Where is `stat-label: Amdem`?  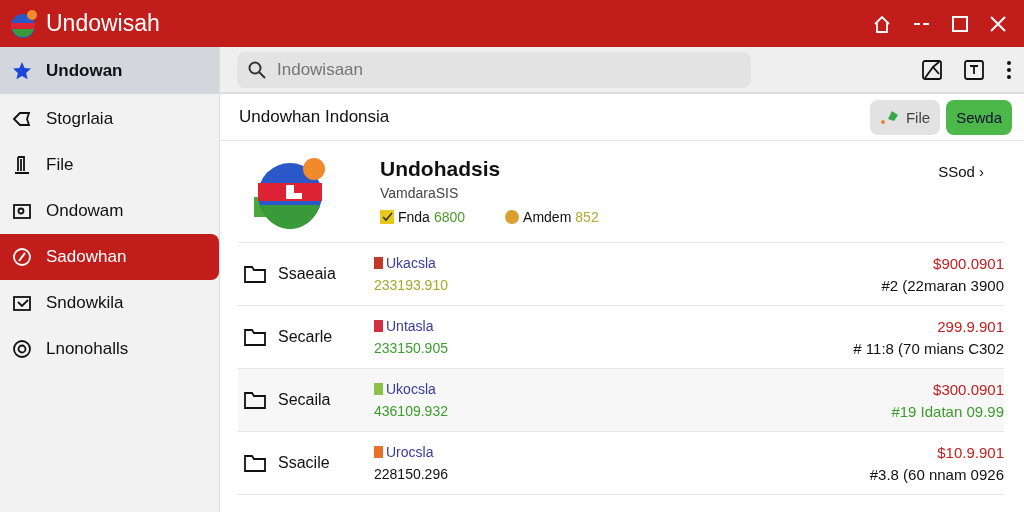
stat-label: Amdem is located at coordinates (547, 217).